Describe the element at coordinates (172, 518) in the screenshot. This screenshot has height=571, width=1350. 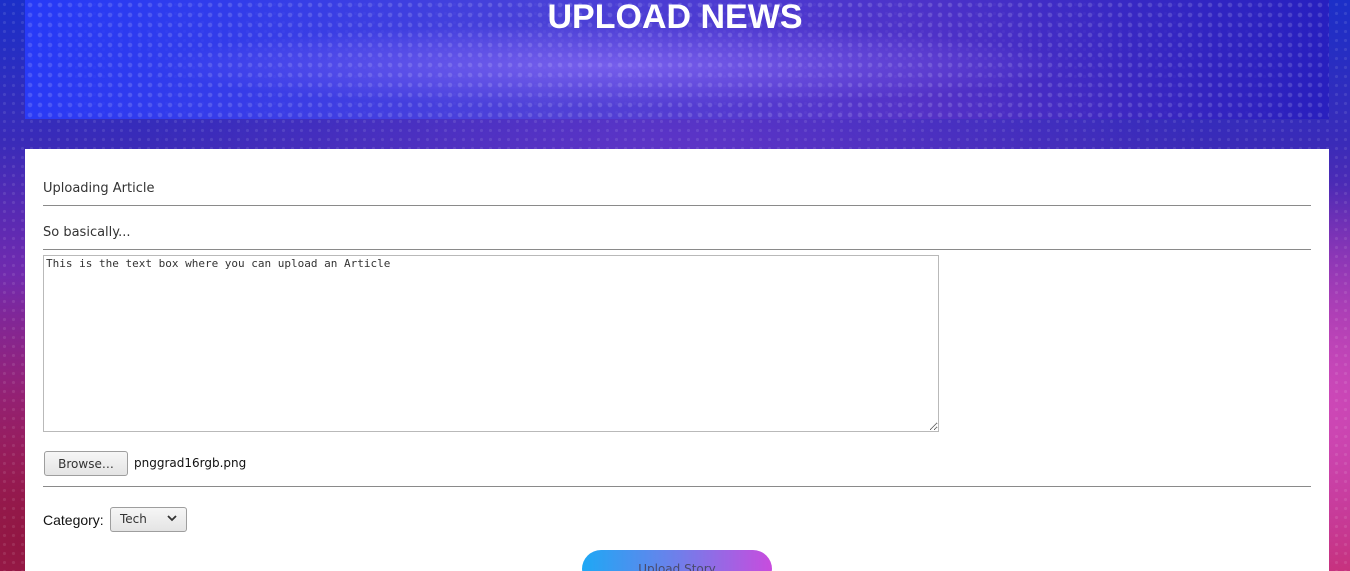
I see `chevron-down-icon` at that location.